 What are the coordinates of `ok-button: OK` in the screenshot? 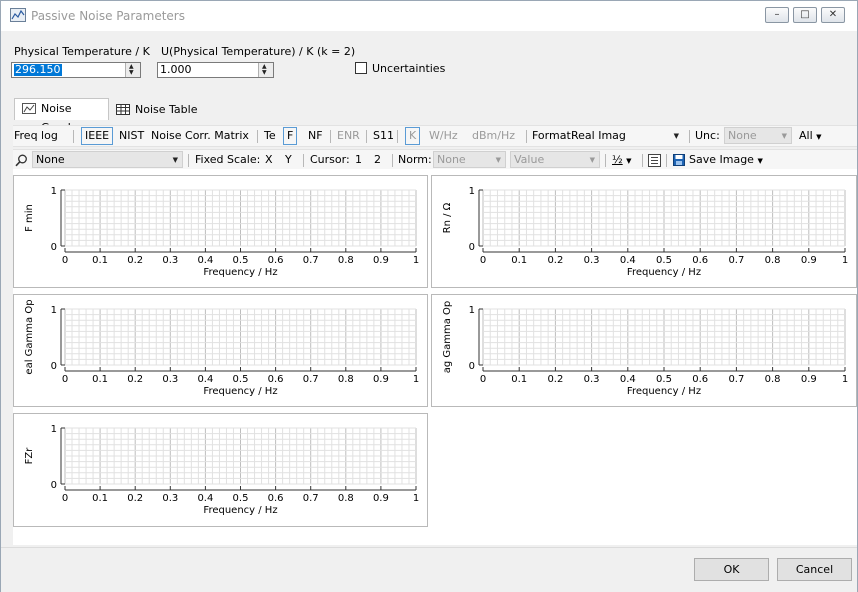 It's located at (731, 569).